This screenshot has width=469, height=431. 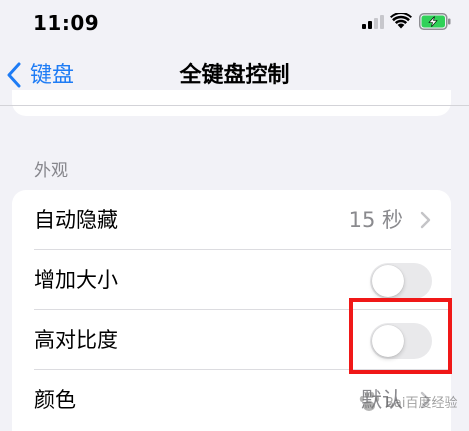 What do you see at coordinates (231, 220) in the screenshot?
I see `row-auto-hide: 自动隐藏 15 秒` at bounding box center [231, 220].